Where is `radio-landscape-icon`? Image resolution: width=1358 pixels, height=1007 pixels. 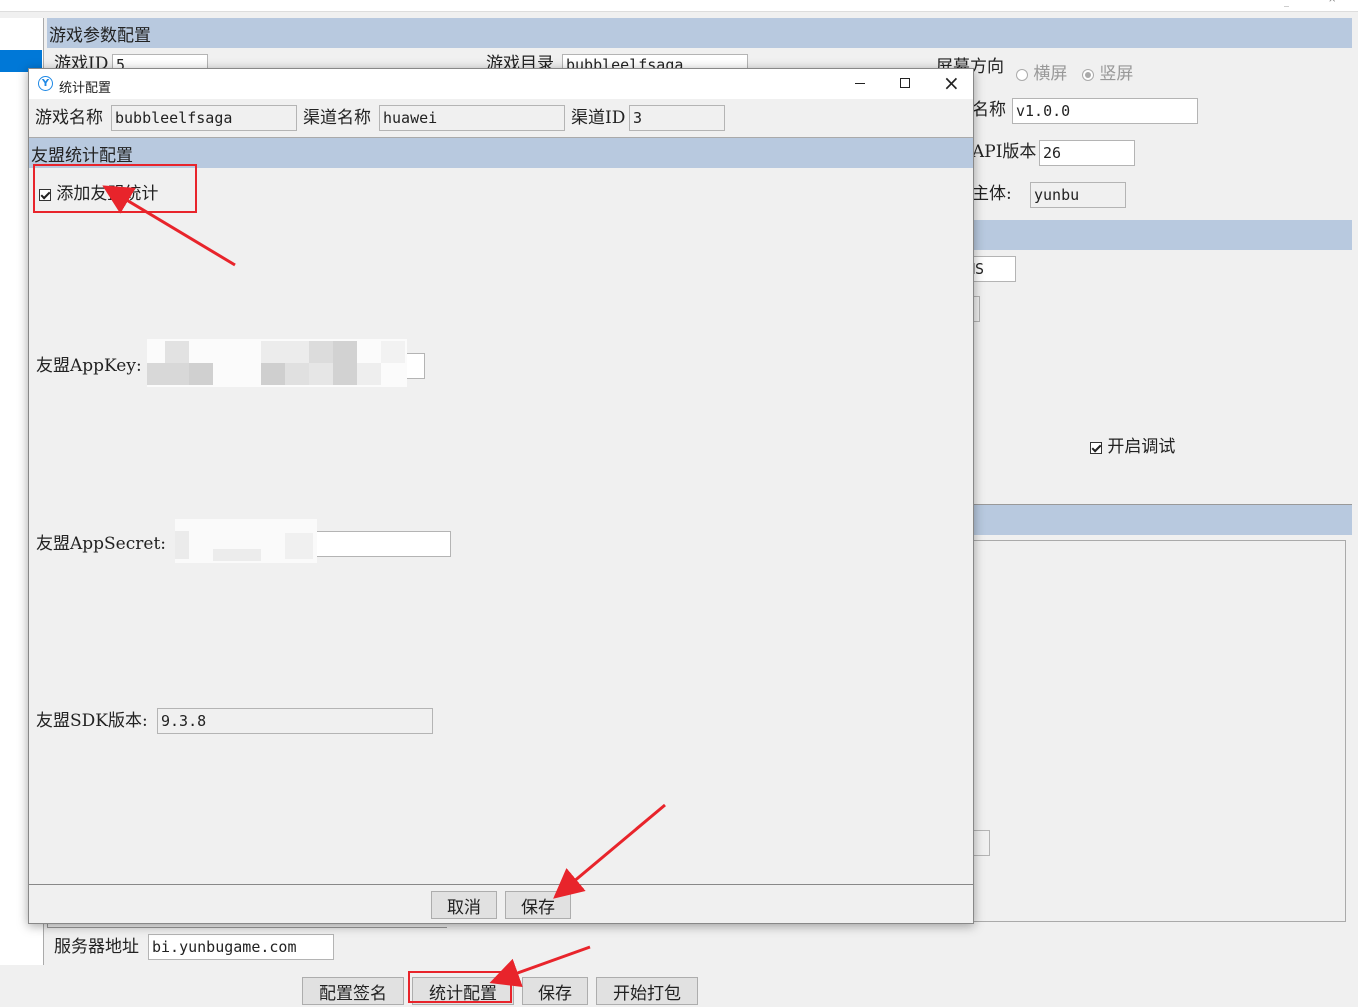
radio-landscape-icon is located at coordinates (1022, 74).